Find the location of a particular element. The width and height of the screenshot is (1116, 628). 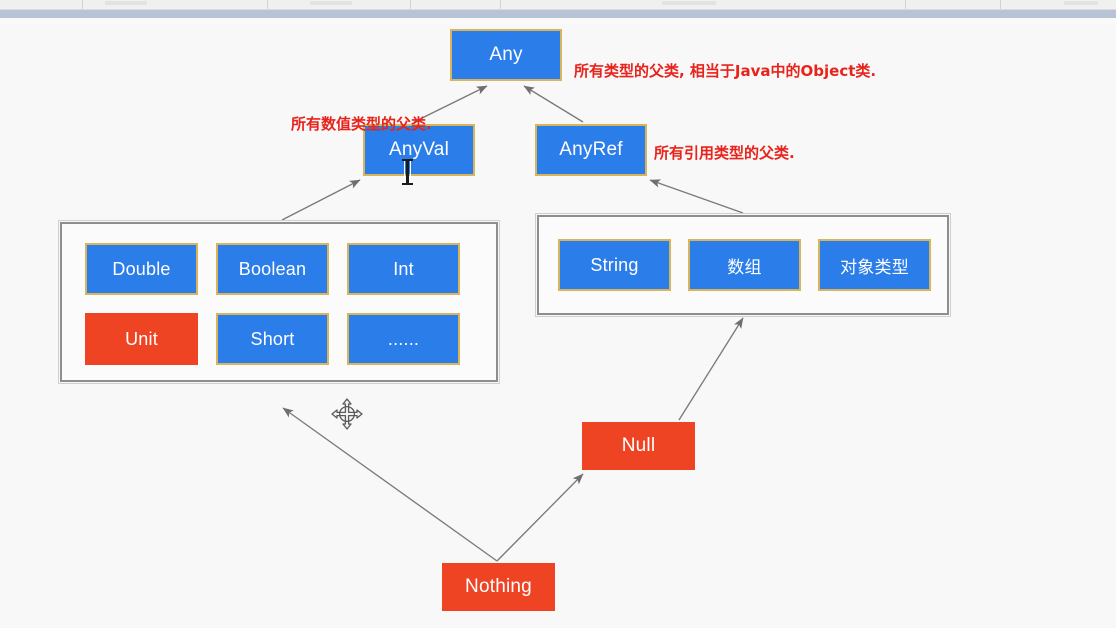

node-null: Null is located at coordinates (638, 446).